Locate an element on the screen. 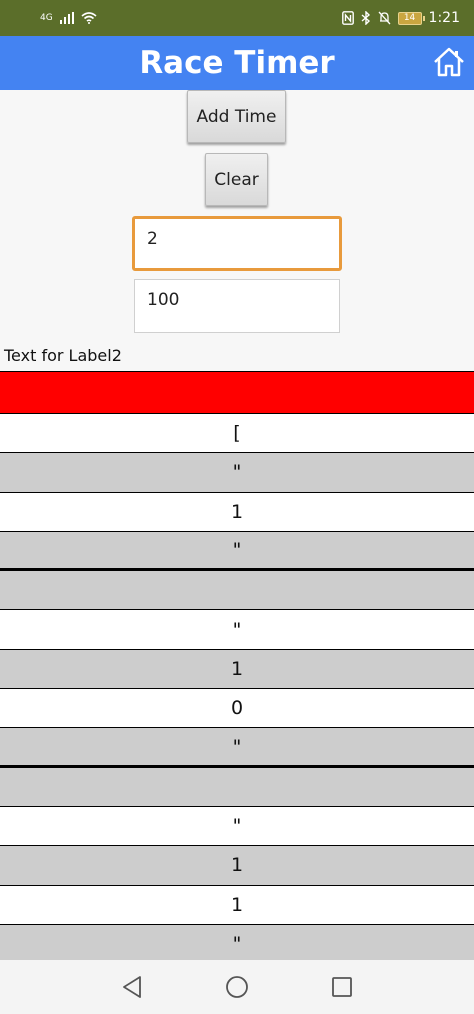  bluetooth-icon is located at coordinates (366, 18).